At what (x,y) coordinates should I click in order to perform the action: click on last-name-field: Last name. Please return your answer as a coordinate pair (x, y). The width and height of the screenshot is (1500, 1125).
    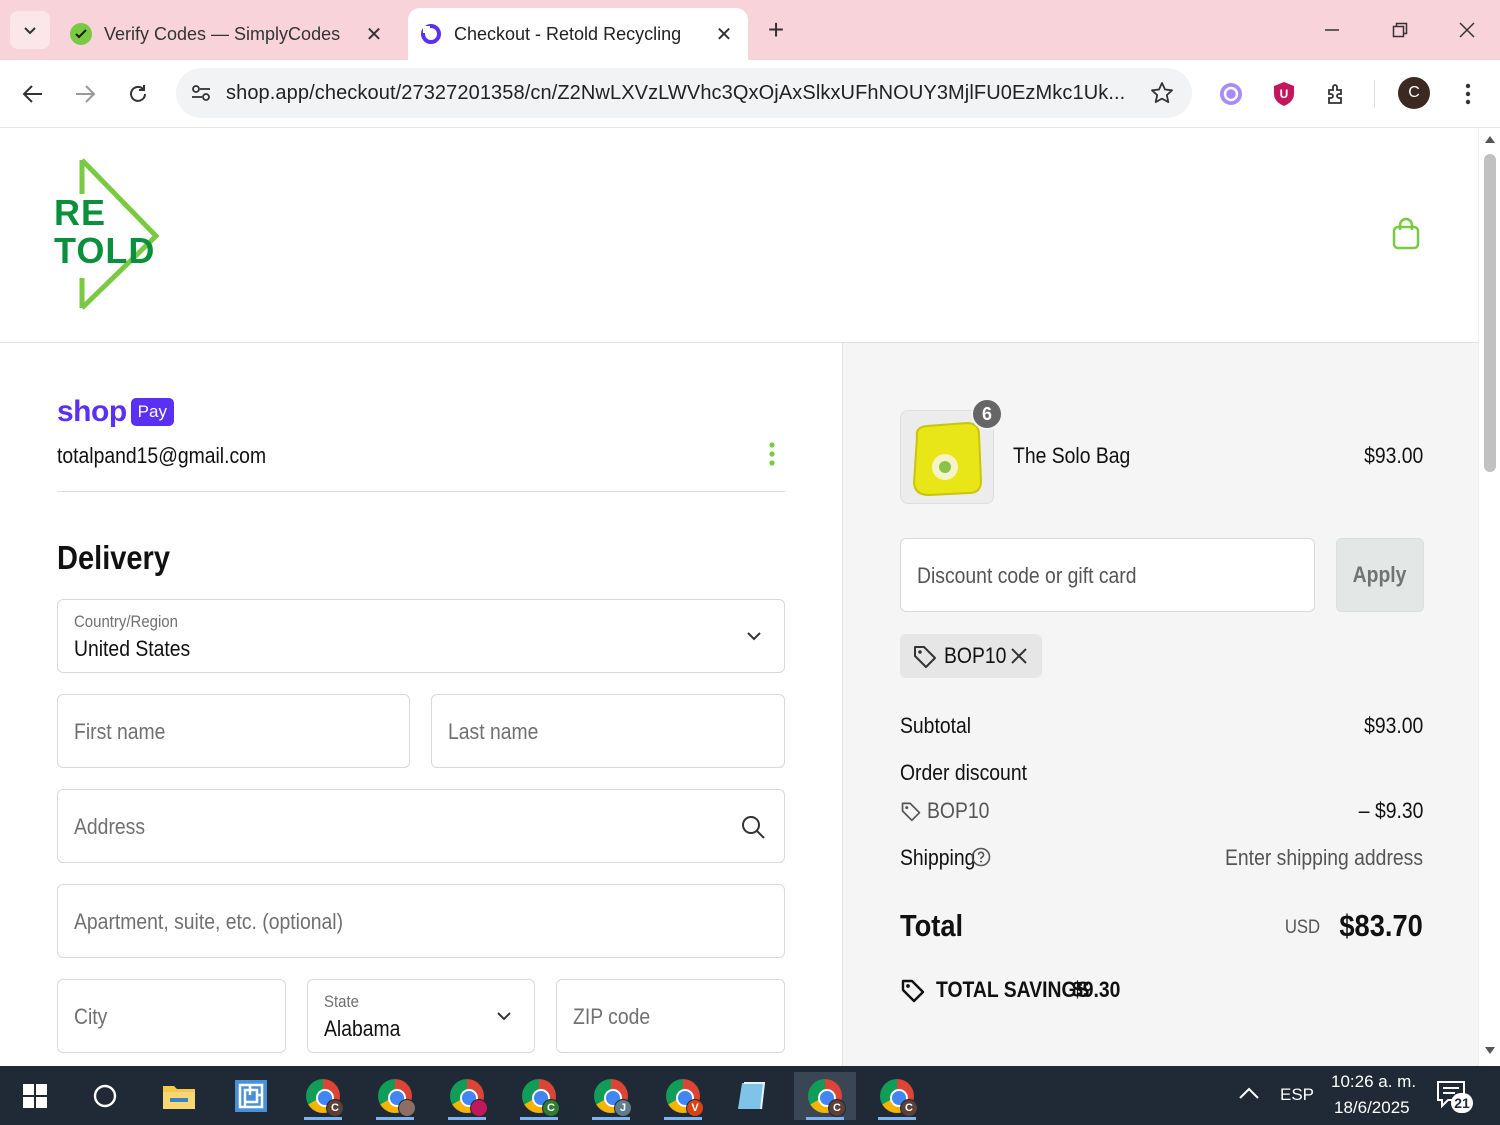
    Looking at the image, I should click on (608, 731).